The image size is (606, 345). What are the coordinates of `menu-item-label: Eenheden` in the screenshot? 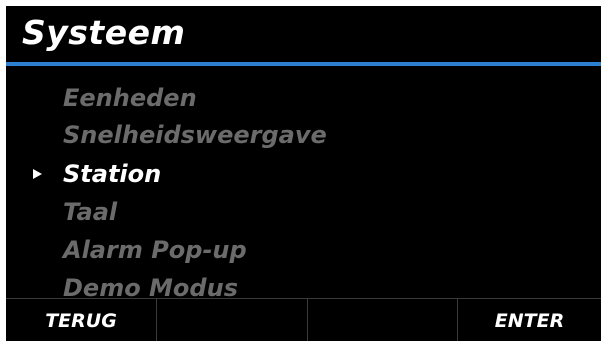 It's located at (130, 98).